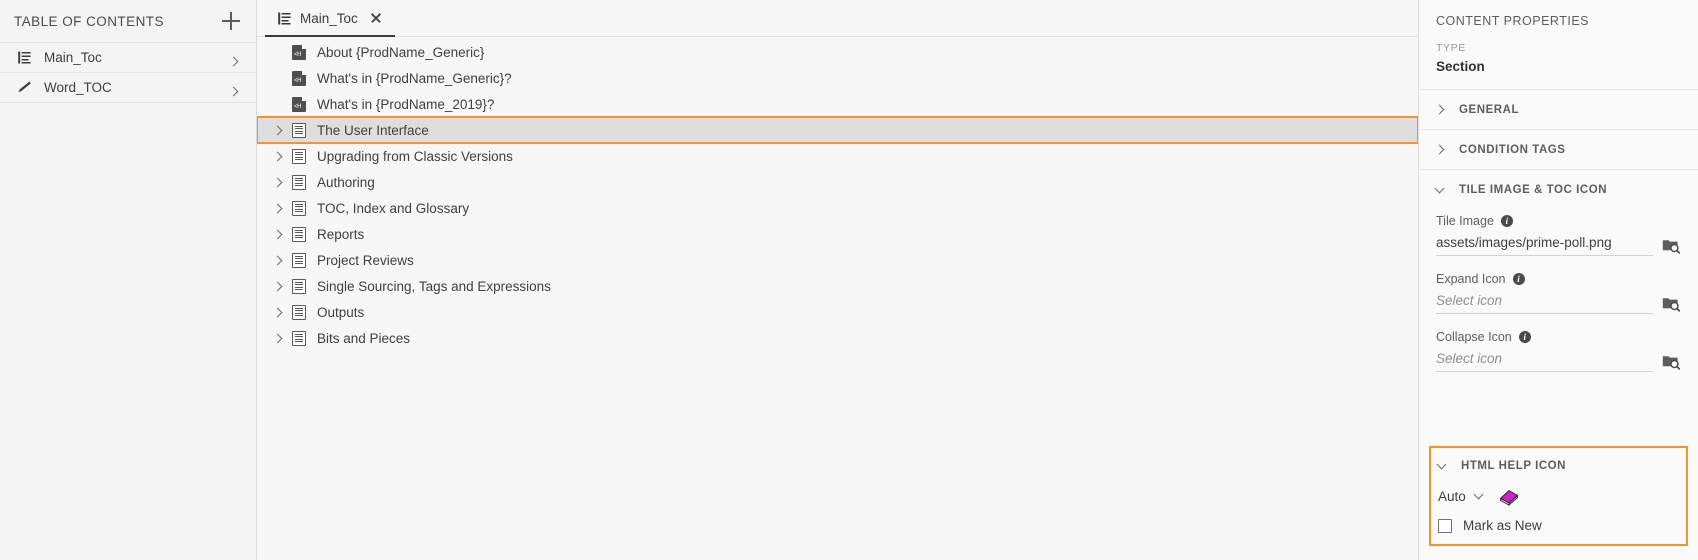 Image resolution: width=1698 pixels, height=560 pixels. I want to click on sidebar-item-main-toc: Main_Toc, so click(128, 58).